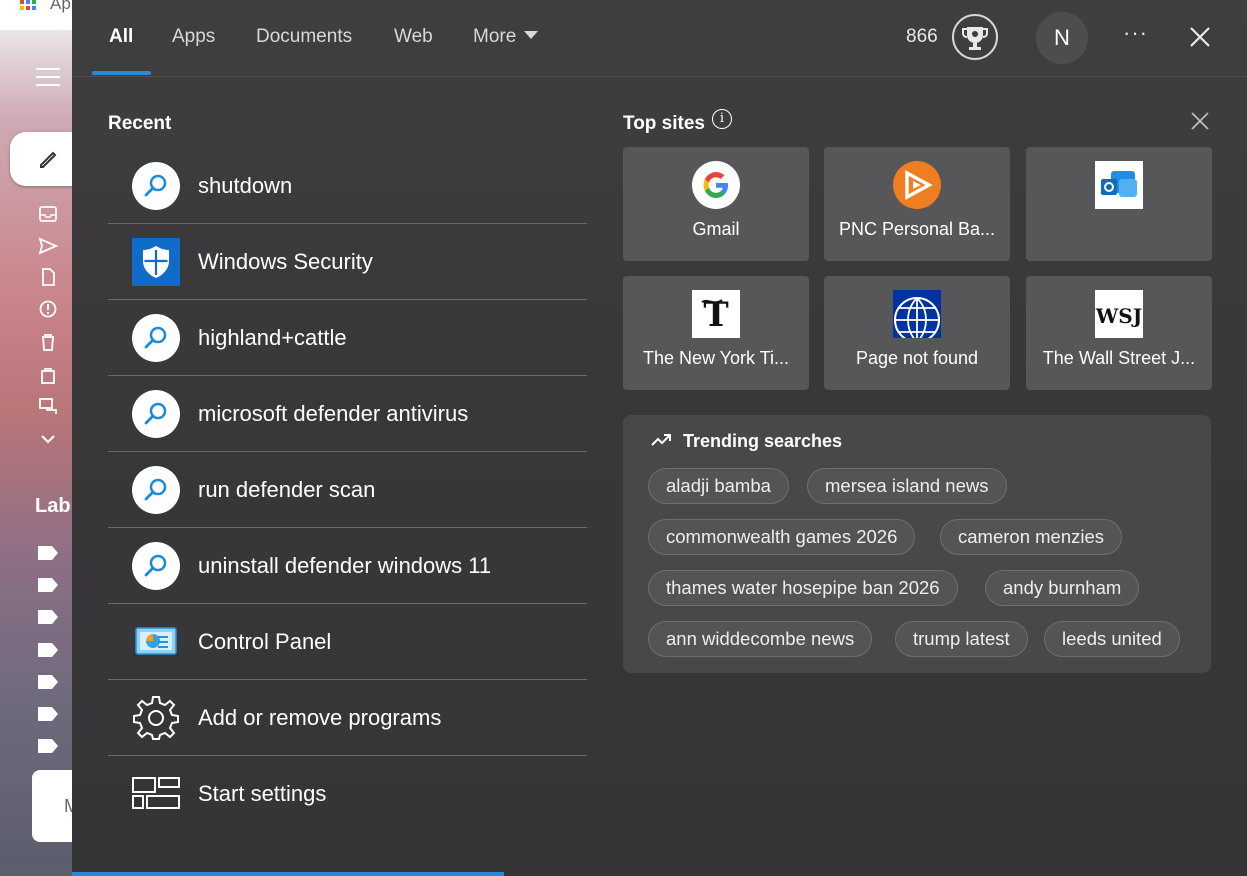 This screenshot has height=876, width=1247. What do you see at coordinates (1119, 185) in the screenshot?
I see `outlook-icon` at bounding box center [1119, 185].